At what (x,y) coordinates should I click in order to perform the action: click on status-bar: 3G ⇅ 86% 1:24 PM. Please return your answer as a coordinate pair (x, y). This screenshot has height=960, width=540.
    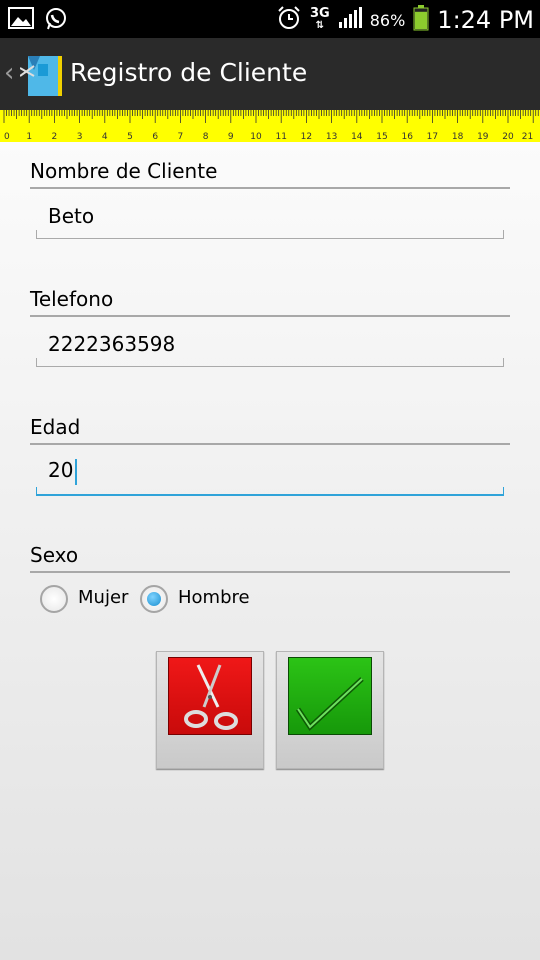
    Looking at the image, I should click on (270, 19).